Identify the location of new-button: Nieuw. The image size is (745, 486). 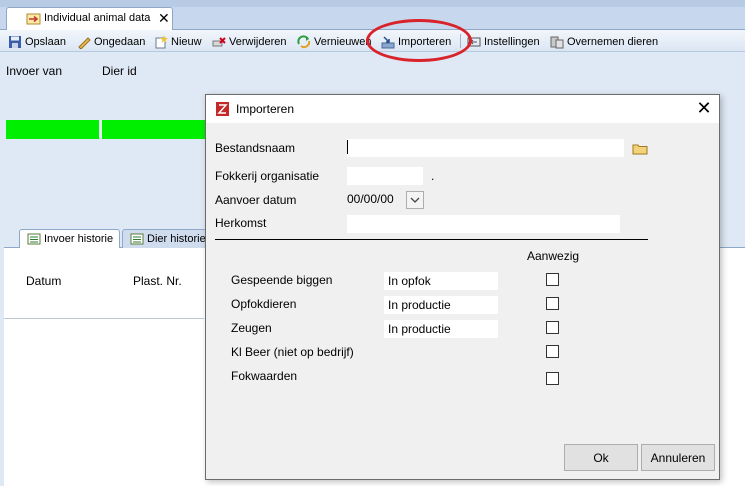
(178, 41).